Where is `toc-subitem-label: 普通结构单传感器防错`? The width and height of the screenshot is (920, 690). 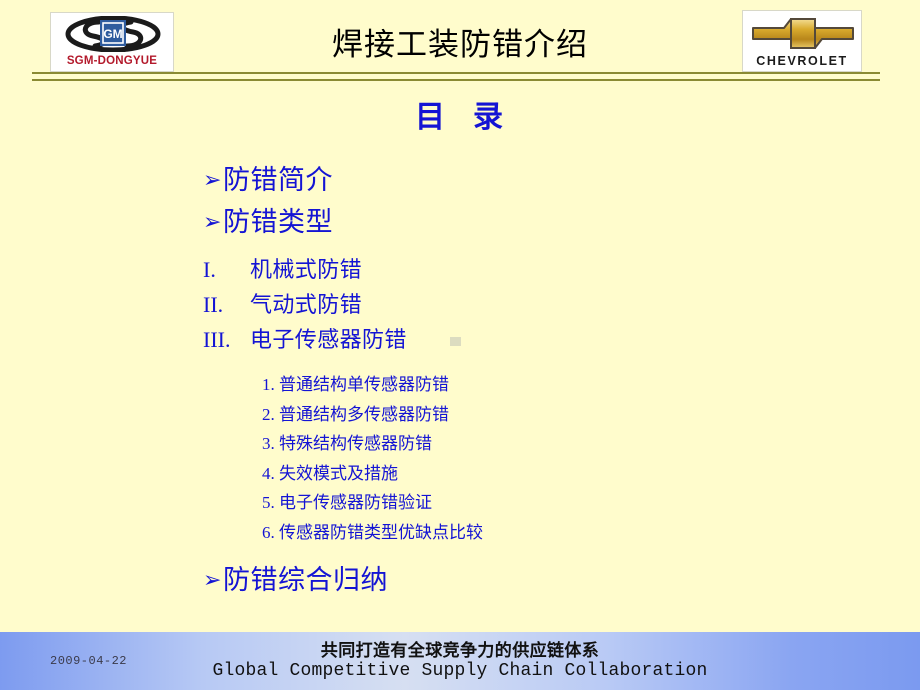
toc-subitem-label: 普通结构单传感器防错 is located at coordinates (364, 385).